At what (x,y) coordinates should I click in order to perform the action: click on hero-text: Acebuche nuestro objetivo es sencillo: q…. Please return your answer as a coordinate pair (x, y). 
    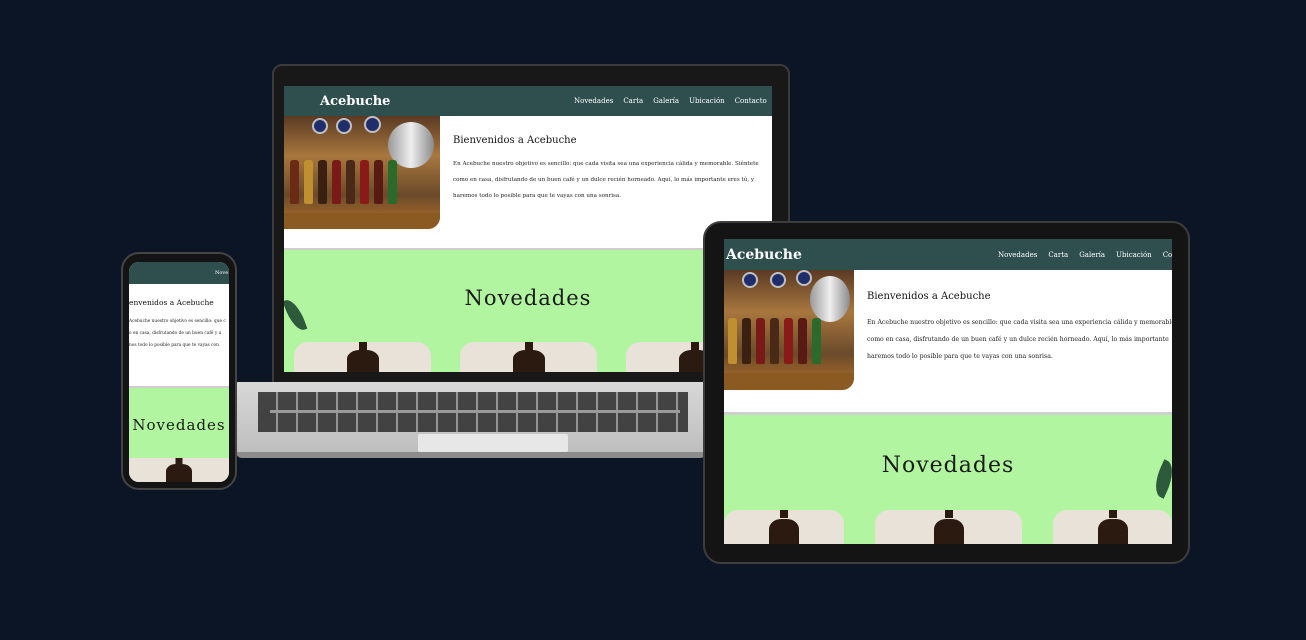
    Looking at the image, I should click on (177, 334).